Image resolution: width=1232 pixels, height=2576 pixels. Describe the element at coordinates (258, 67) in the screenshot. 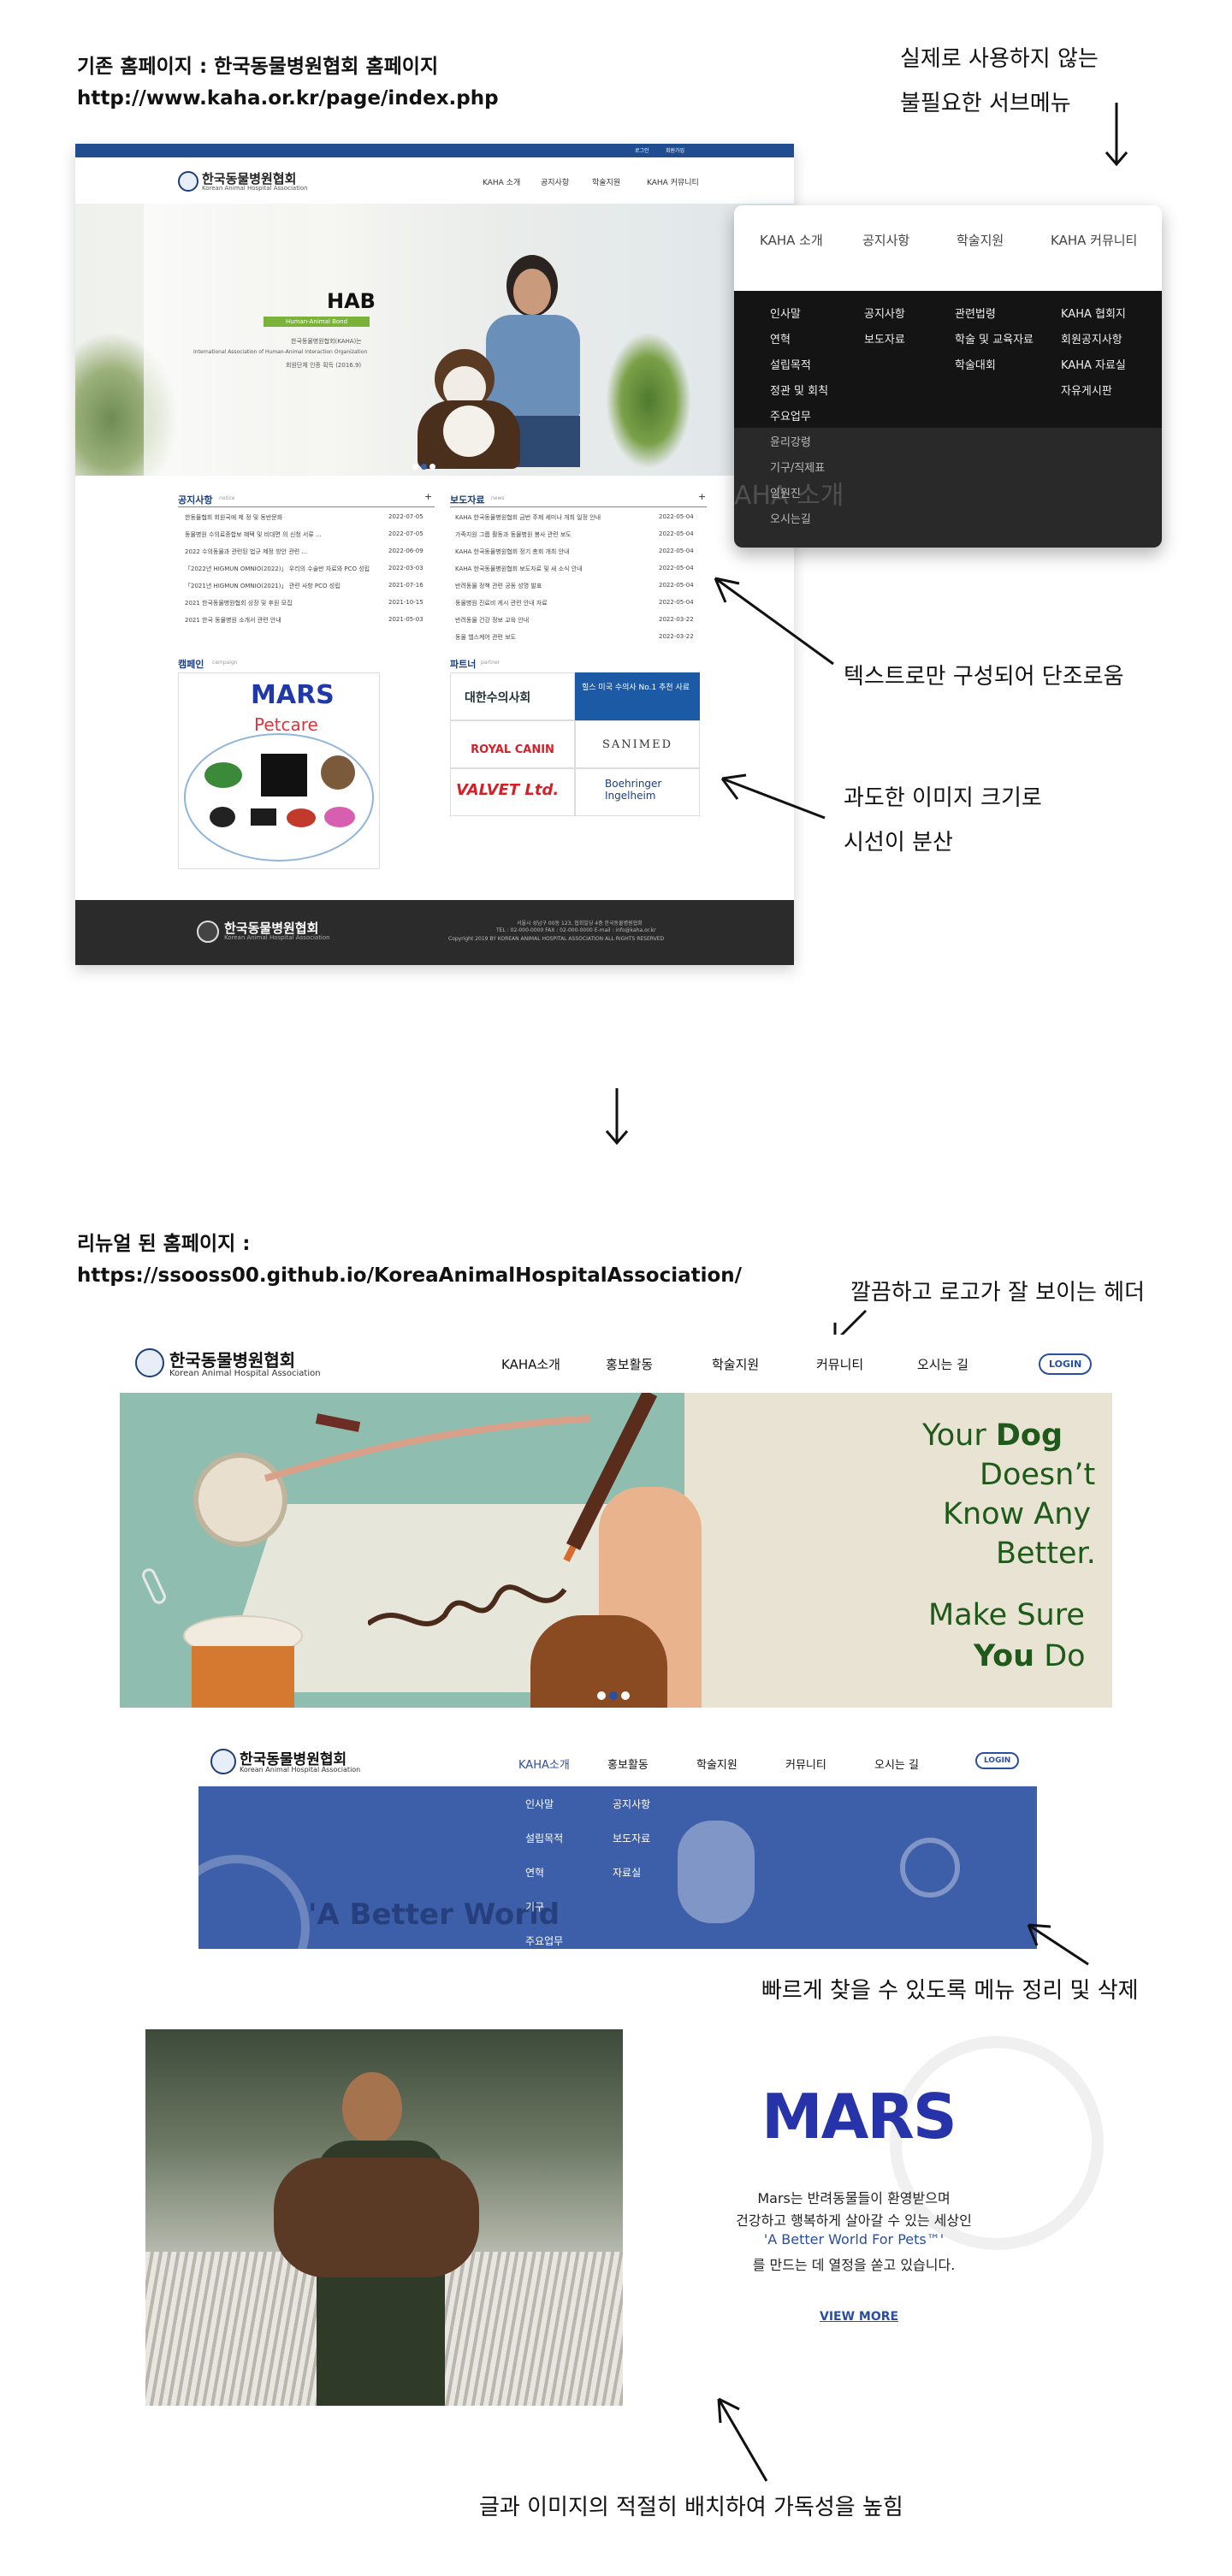

I see `section-title-old: 기존 홈페이지 : 한국동물병원협회 홈페이지` at that location.